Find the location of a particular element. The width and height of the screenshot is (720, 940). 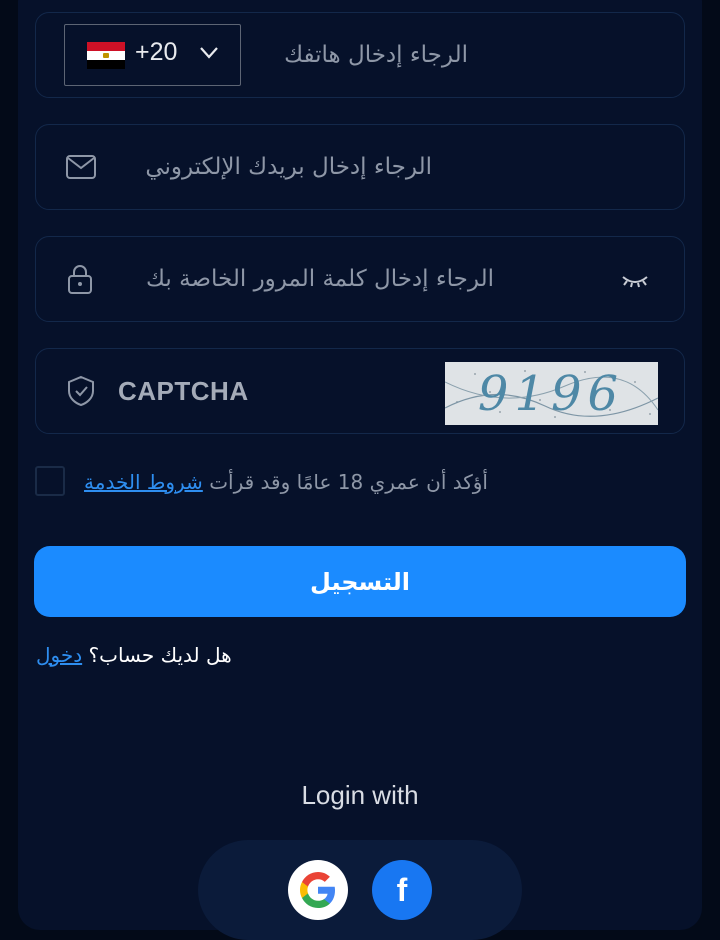

mail-icon is located at coordinates (81, 167).